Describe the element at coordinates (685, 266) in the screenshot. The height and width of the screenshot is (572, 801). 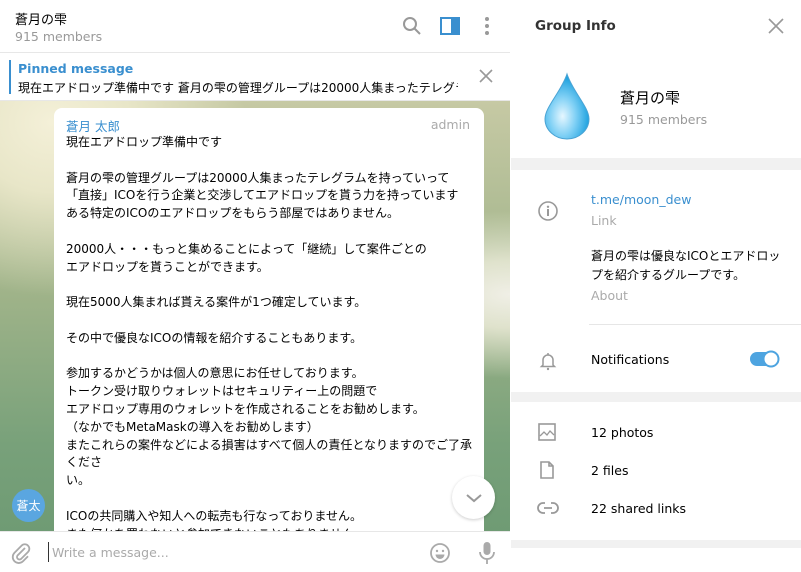
I see `group-about: 蒼月の雫は優良なICOとエアドロッ プを紹介するグループです。` at that location.